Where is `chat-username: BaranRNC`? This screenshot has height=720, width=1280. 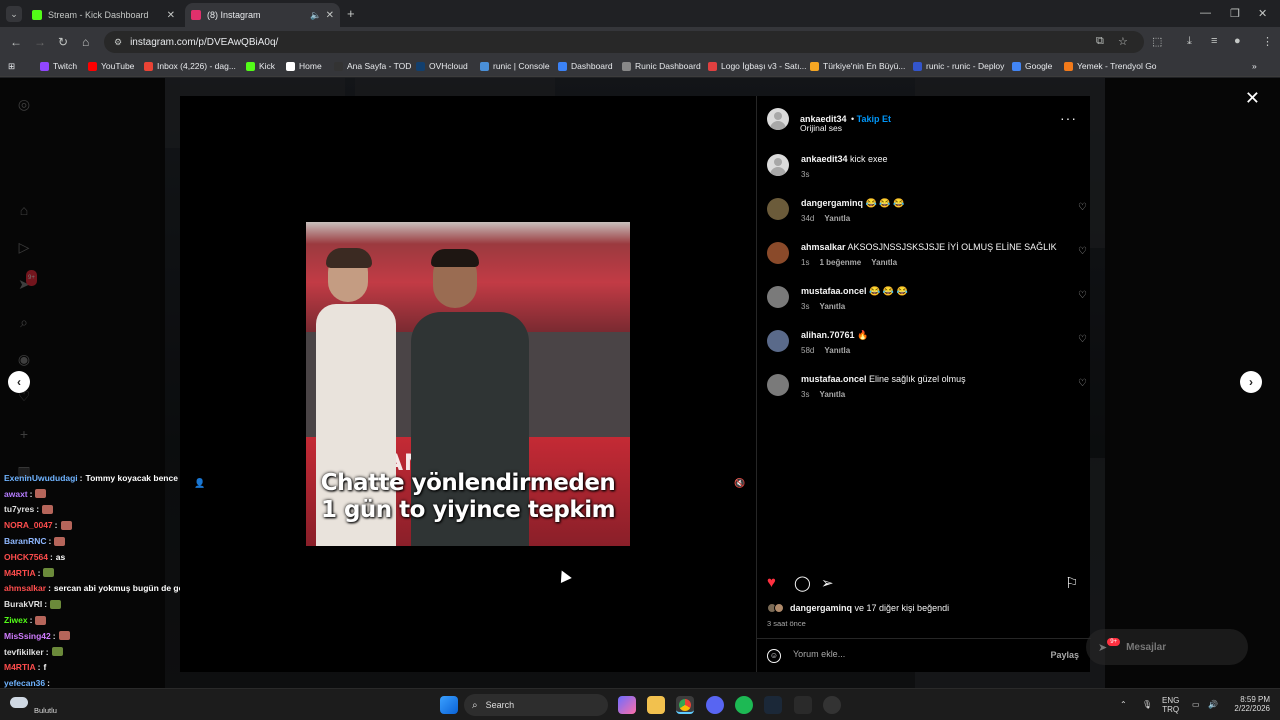
chat-username: BaranRNC is located at coordinates (25, 541).